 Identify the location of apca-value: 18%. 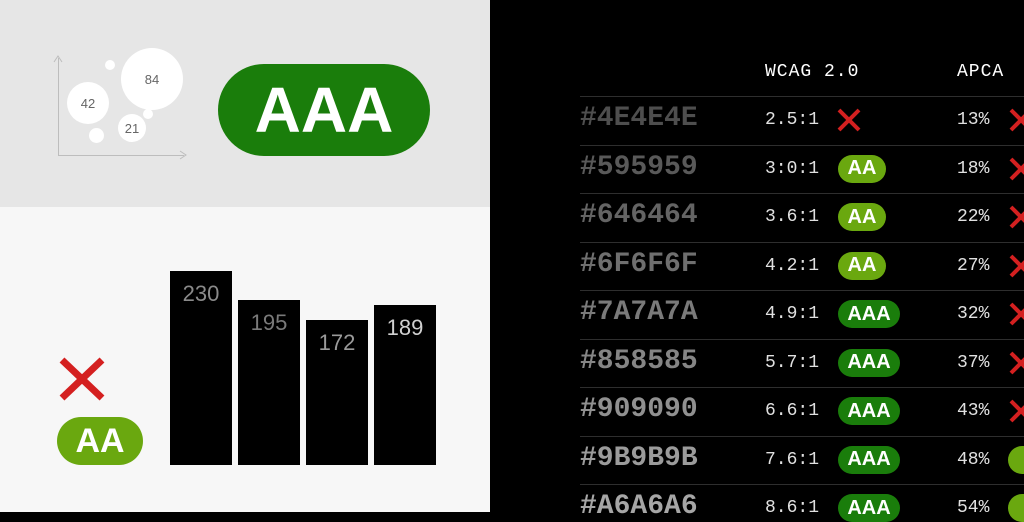
(973, 168).